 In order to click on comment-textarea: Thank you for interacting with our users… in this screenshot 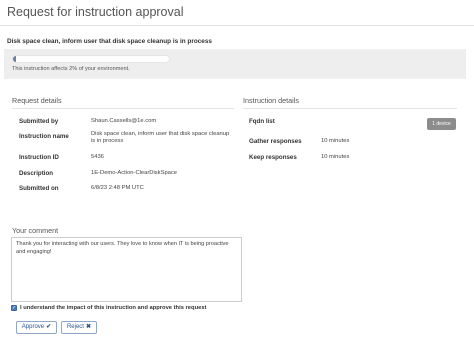, I will do `click(126, 269)`.